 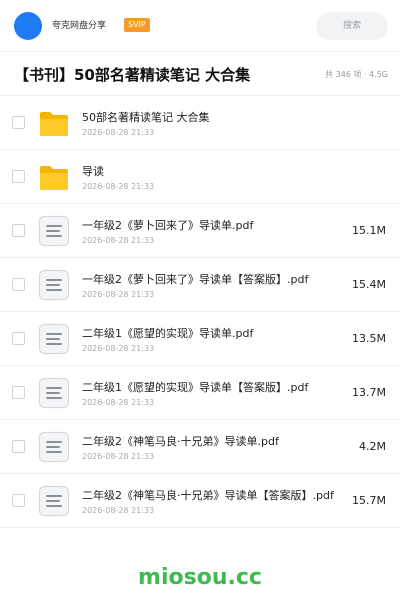 What do you see at coordinates (369, 284) in the screenshot?
I see `file-size: 15.4M` at bounding box center [369, 284].